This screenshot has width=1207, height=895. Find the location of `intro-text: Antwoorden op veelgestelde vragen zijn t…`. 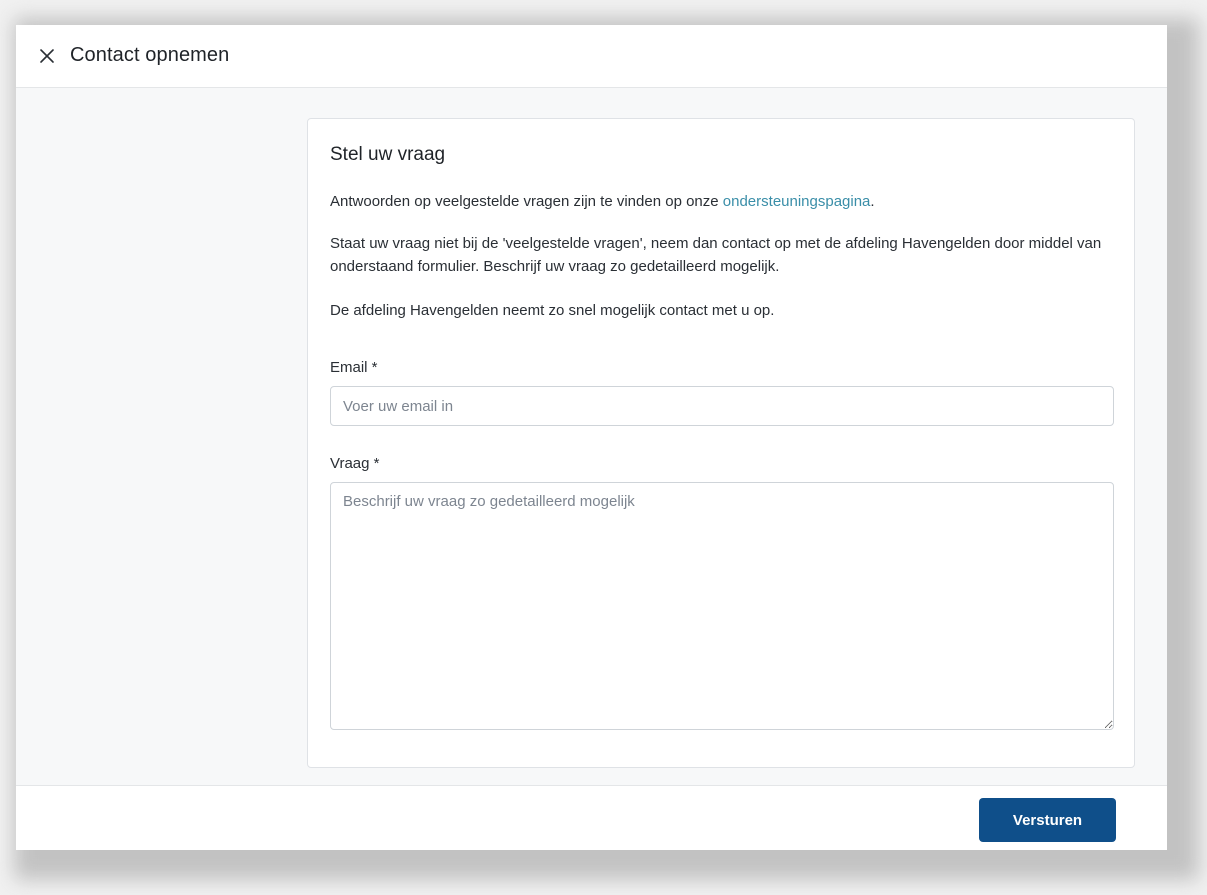

intro-text: Antwoorden op veelgestelde vragen zijn t… is located at coordinates (526, 201).